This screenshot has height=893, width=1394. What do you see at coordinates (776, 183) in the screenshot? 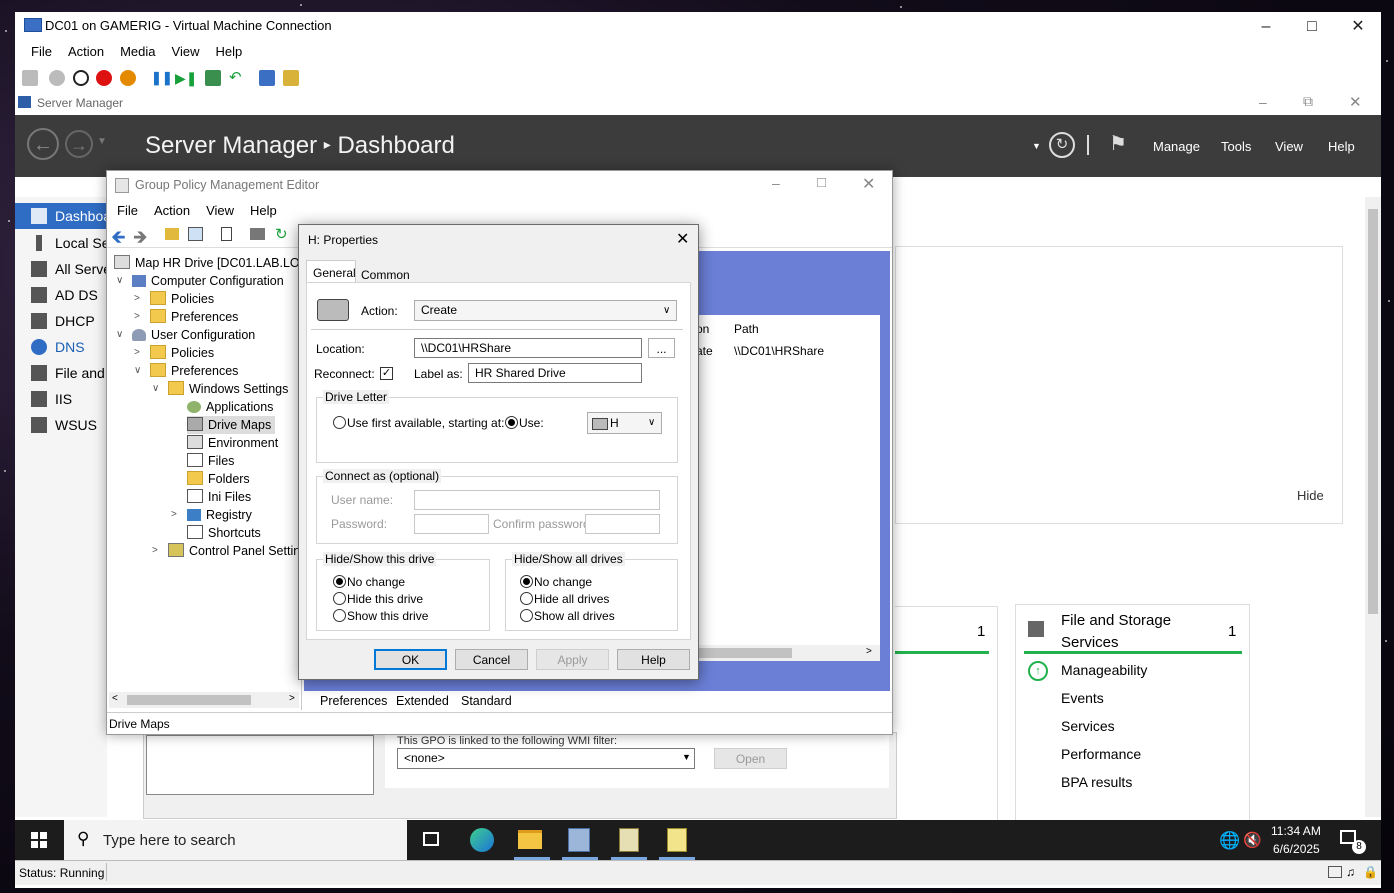
I see `gpme-minimize-icon: –` at bounding box center [776, 183].